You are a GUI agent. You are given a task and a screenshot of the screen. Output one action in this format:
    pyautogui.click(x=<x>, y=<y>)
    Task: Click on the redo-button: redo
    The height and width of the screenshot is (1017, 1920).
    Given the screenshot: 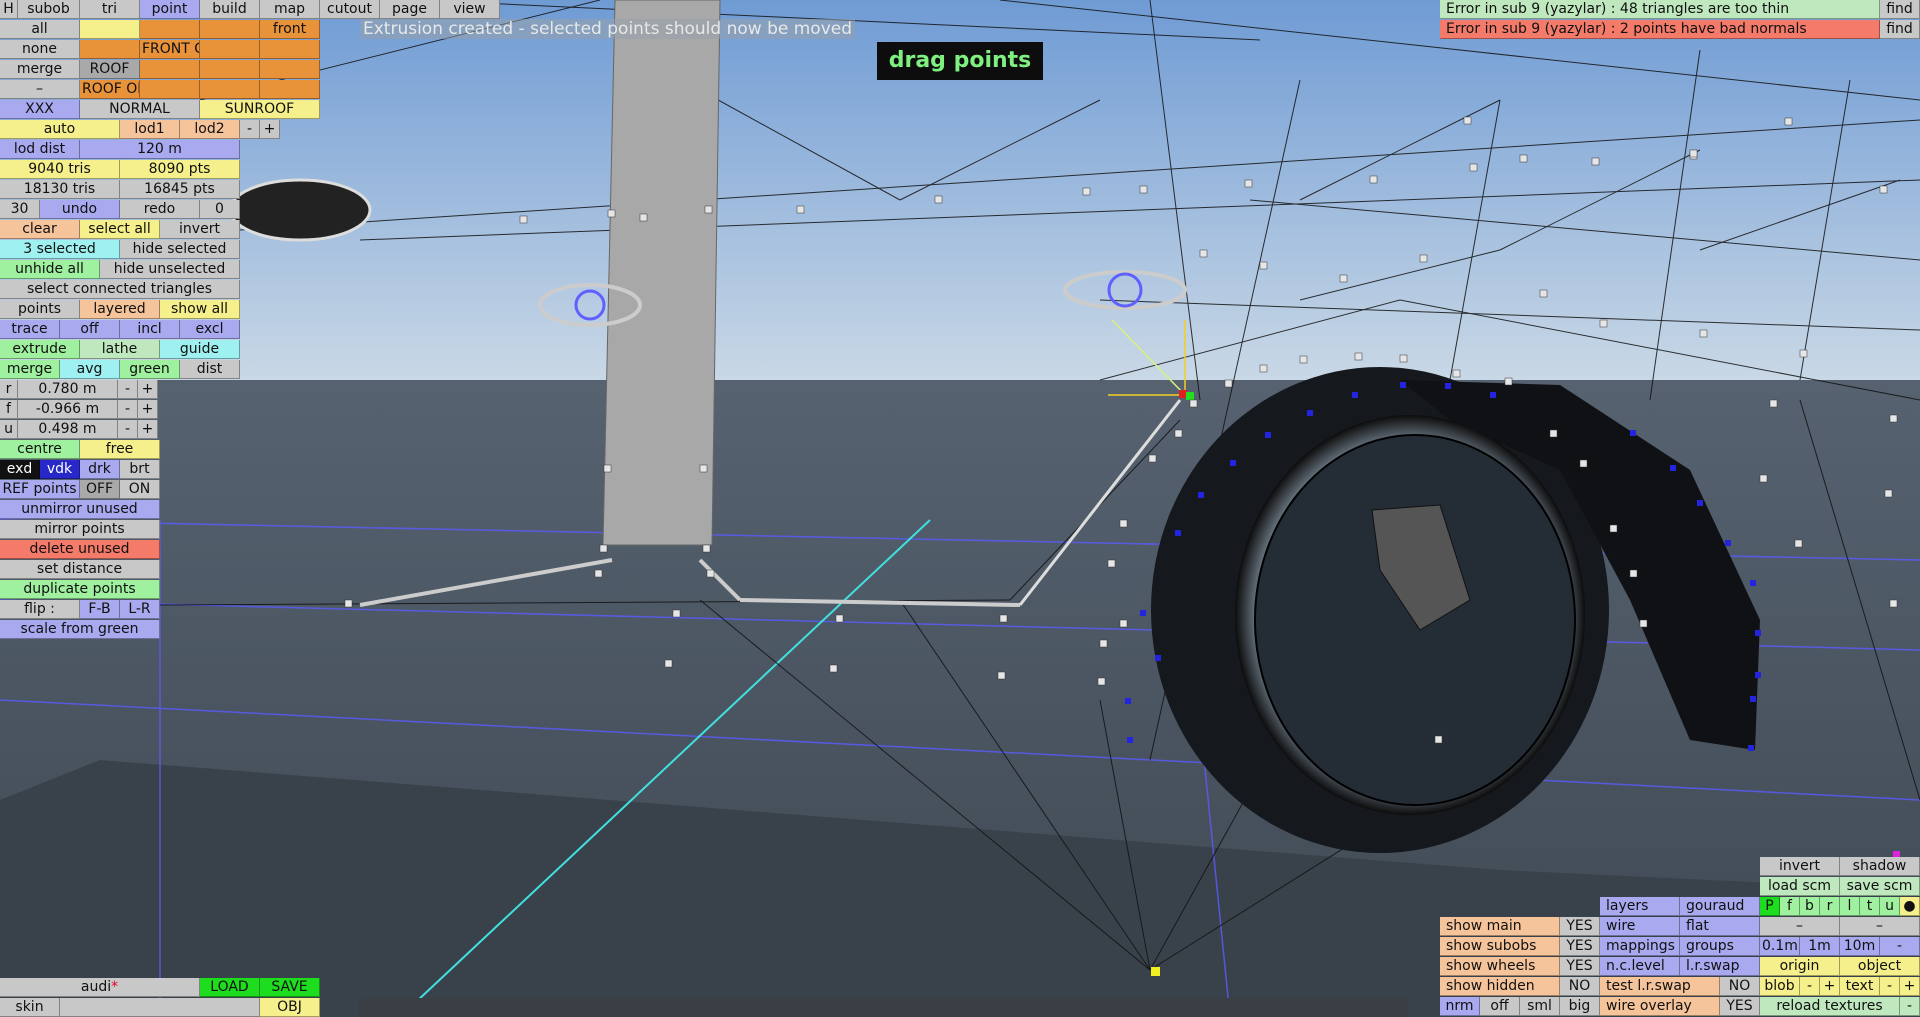 What is the action you would take?
    pyautogui.click(x=160, y=209)
    